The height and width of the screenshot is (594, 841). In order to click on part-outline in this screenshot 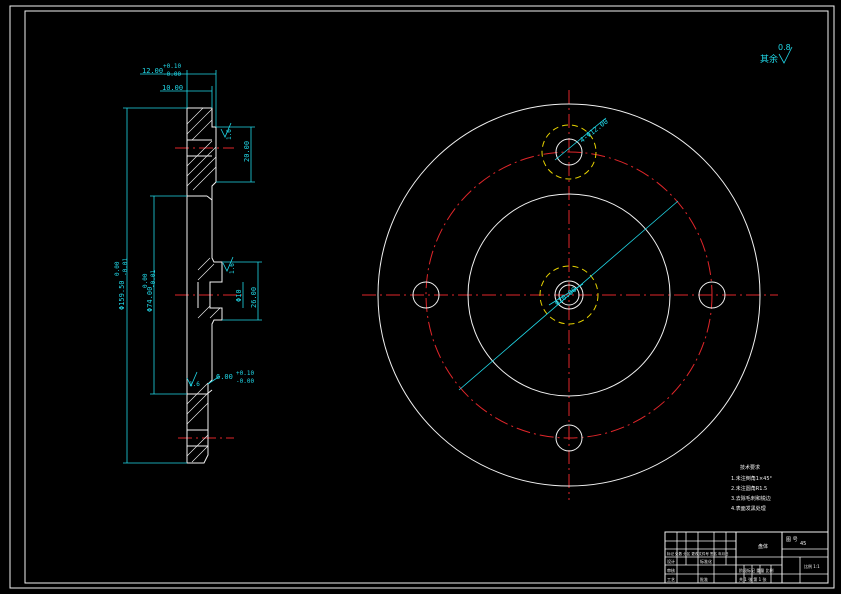, I will do `click(204, 285)`.